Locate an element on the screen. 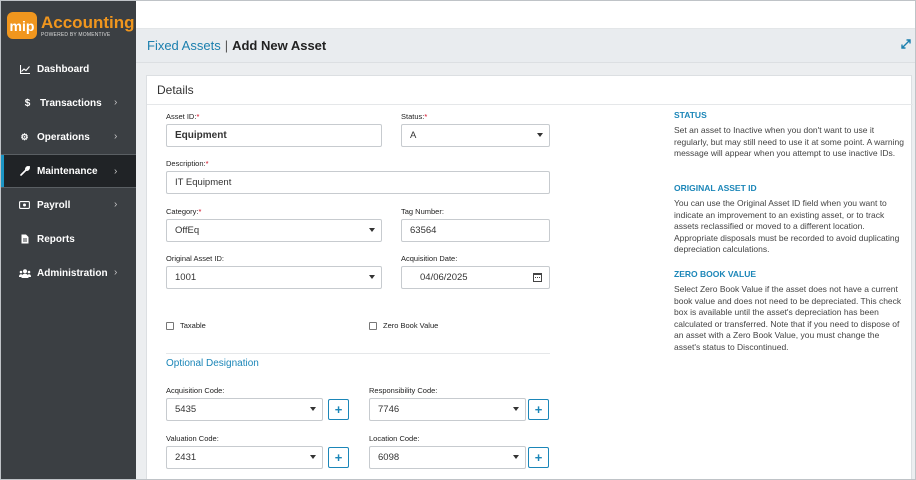  users-icon is located at coordinates (24, 273).